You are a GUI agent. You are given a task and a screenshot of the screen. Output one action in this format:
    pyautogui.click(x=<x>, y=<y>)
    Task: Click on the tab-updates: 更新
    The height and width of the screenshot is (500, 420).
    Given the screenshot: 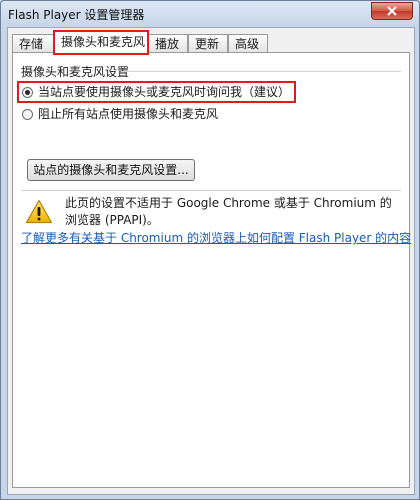 What is the action you would take?
    pyautogui.click(x=208, y=43)
    